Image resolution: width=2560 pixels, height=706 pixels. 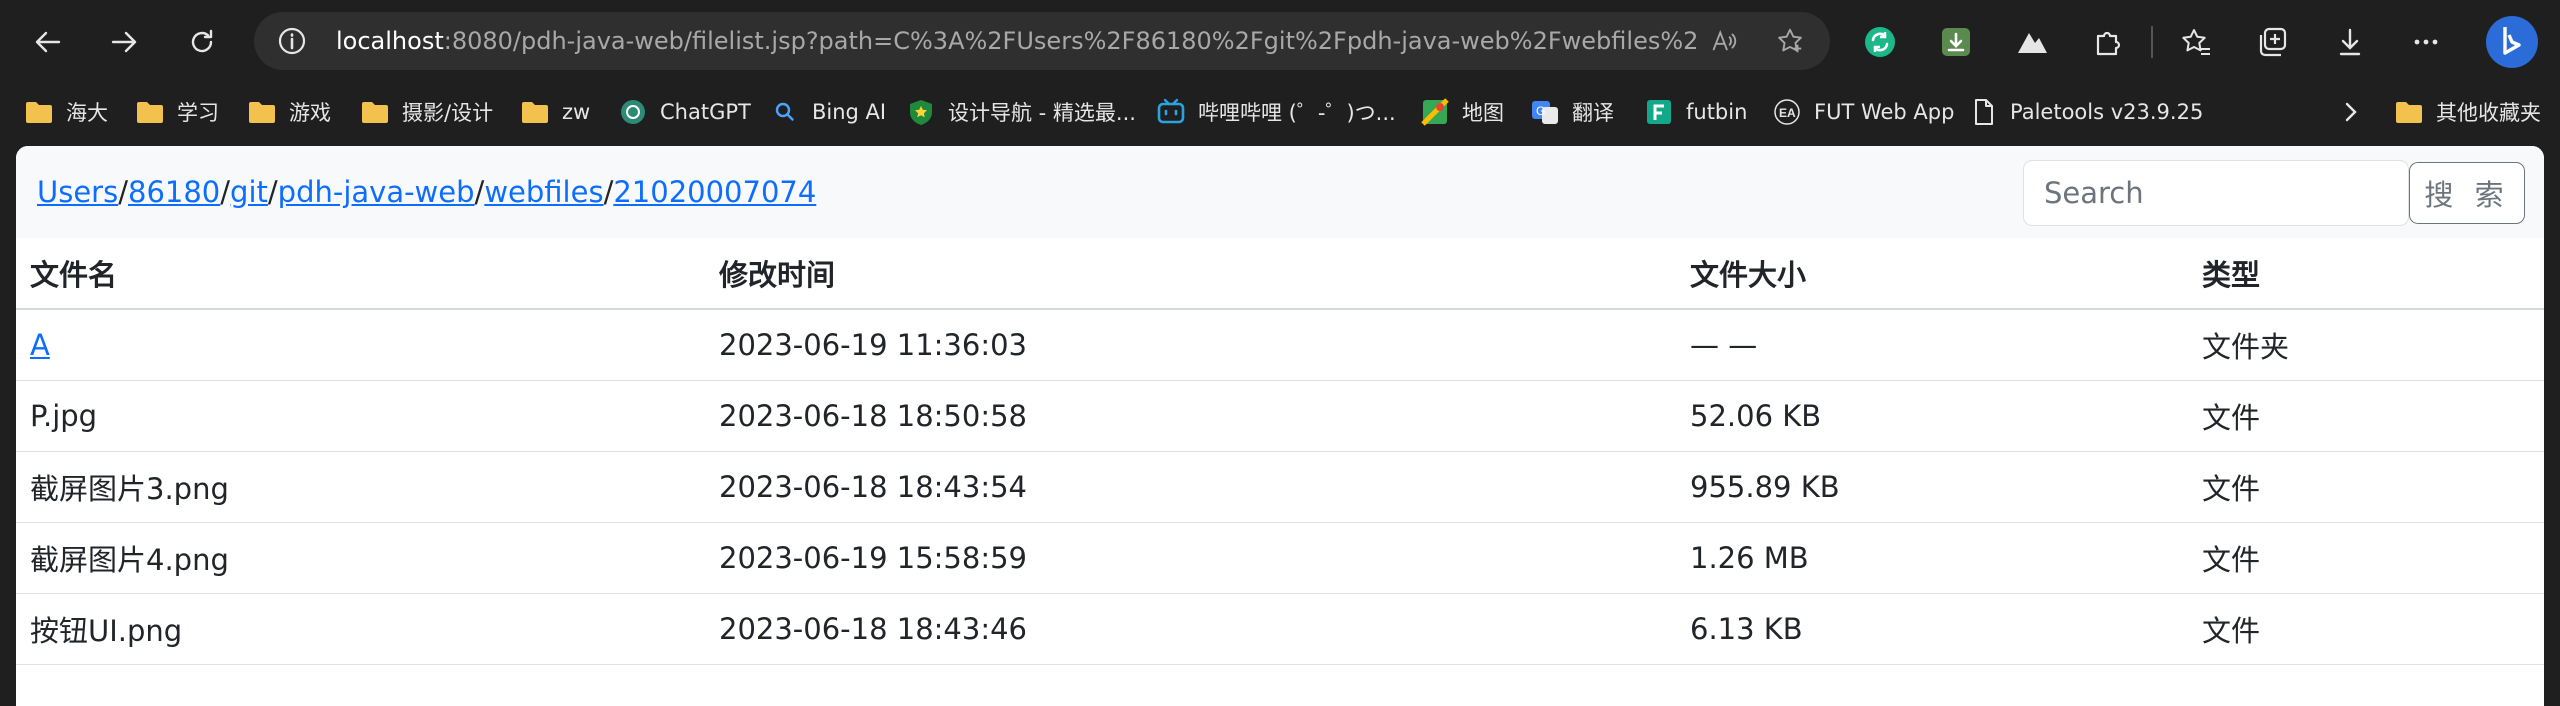 I want to click on search-icon, so click(x=785, y=112).